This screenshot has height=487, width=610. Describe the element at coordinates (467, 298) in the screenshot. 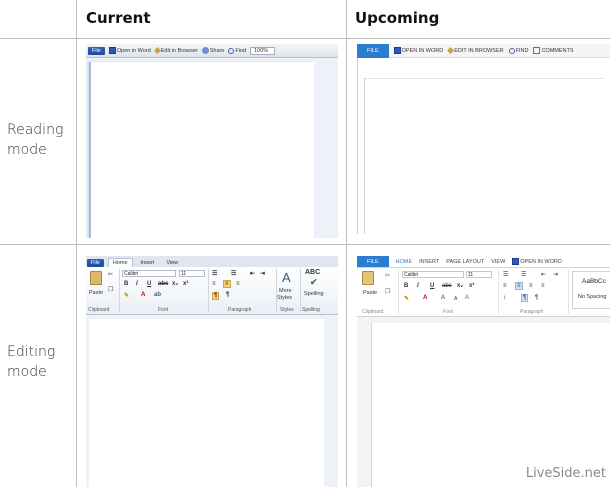

I see `clear-format-icon: A` at that location.